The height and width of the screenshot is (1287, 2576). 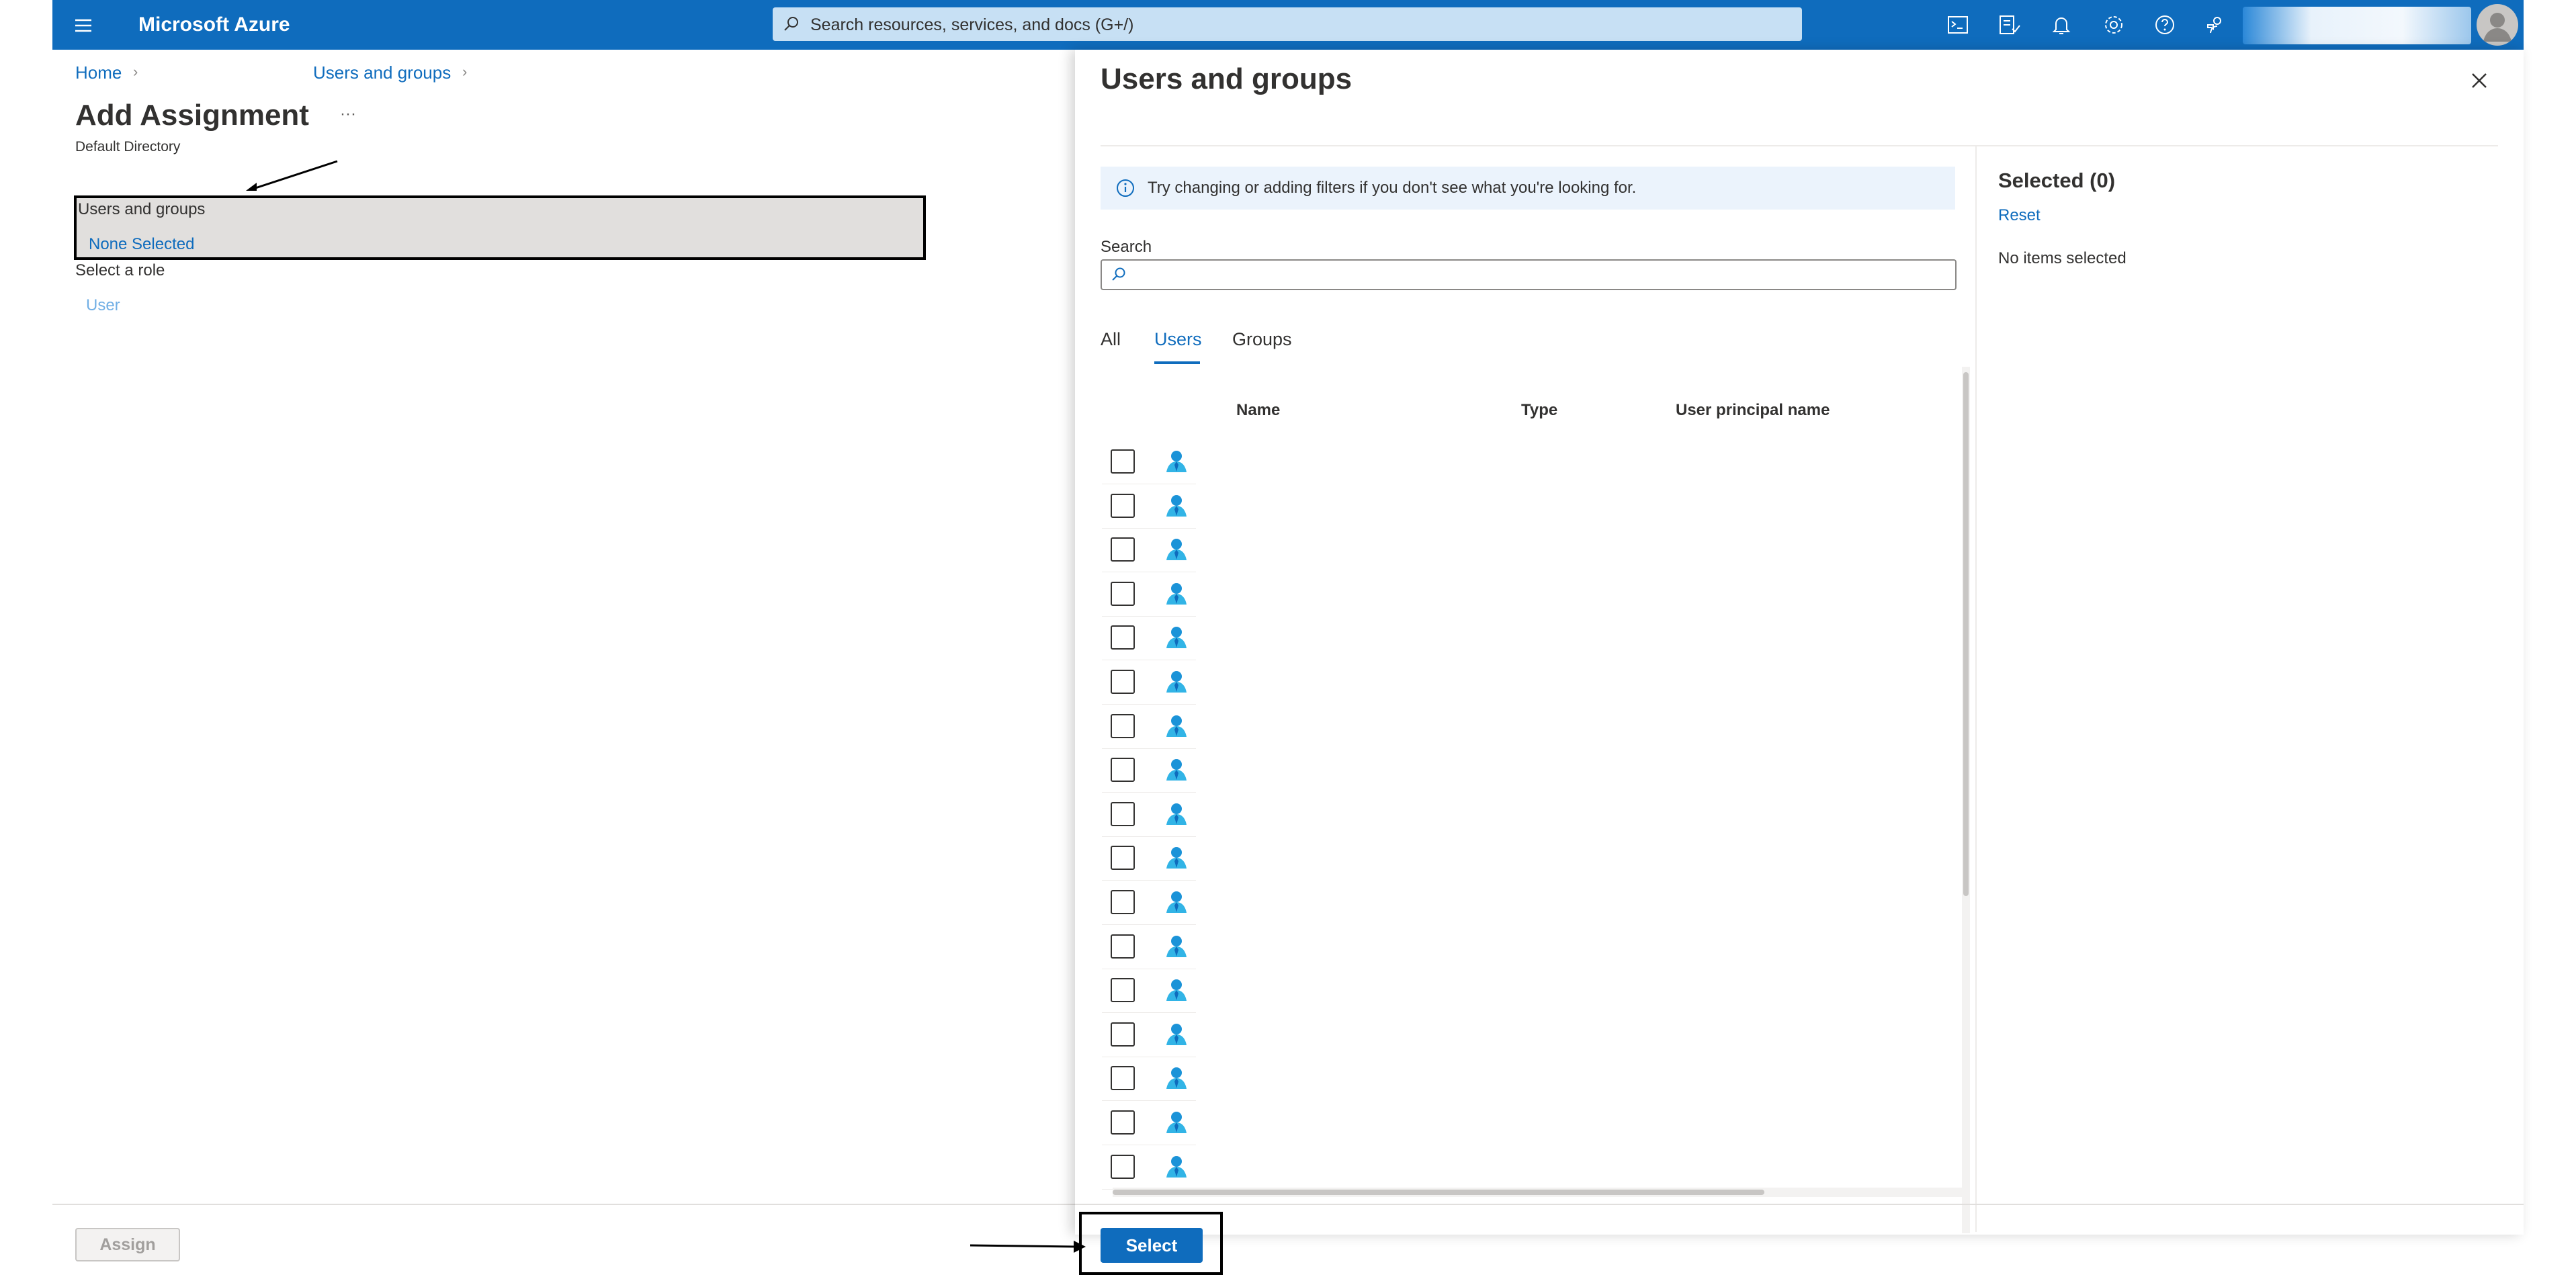 I want to click on tab-active-indicator, so click(x=1177, y=362).